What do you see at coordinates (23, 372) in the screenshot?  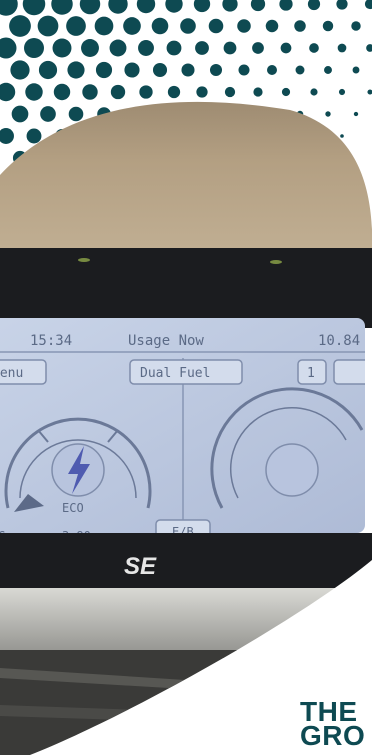 I see `menu-button: Menu` at bounding box center [23, 372].